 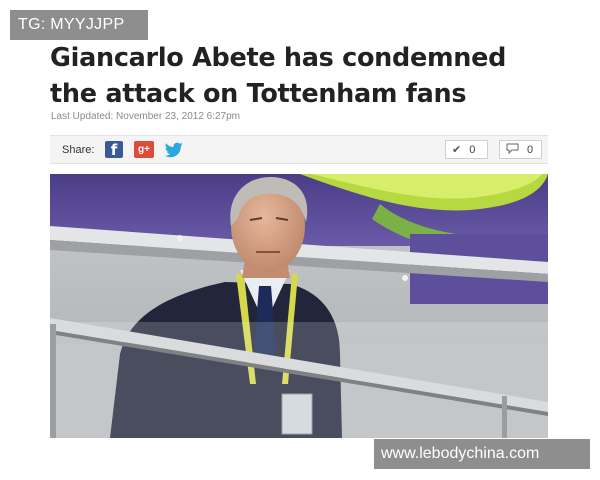 What do you see at coordinates (146, 116) in the screenshot?
I see `last-updated: Last Updated: November 23, 2012 6:27pm` at bounding box center [146, 116].